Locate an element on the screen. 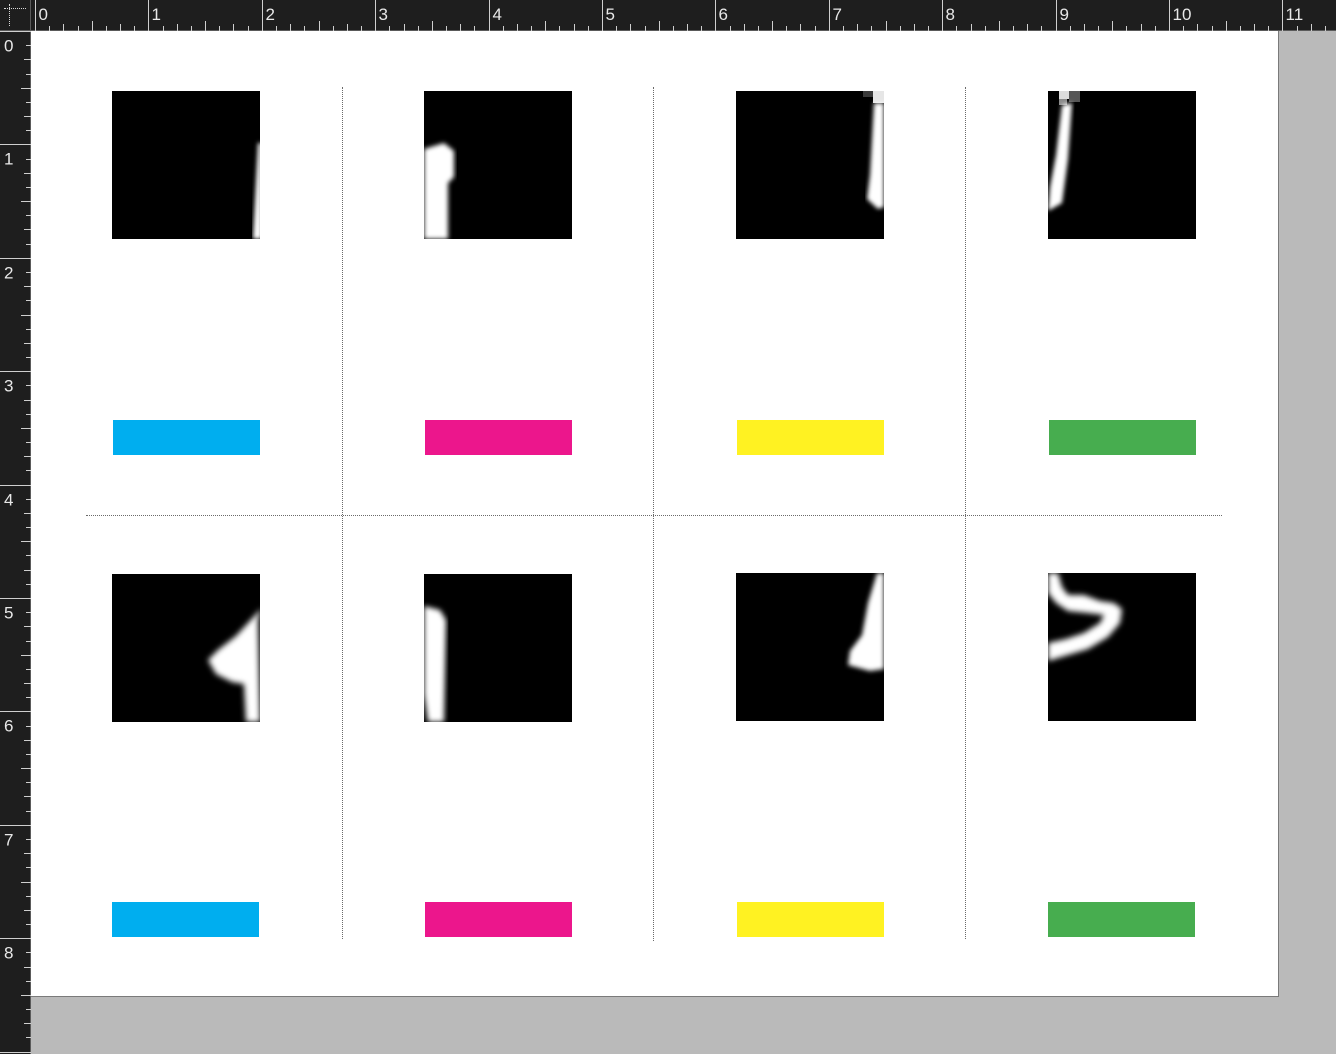 This screenshot has height=1054, width=1336. digit-fragment-right-slanted-stroke is located at coordinates (866, 622).